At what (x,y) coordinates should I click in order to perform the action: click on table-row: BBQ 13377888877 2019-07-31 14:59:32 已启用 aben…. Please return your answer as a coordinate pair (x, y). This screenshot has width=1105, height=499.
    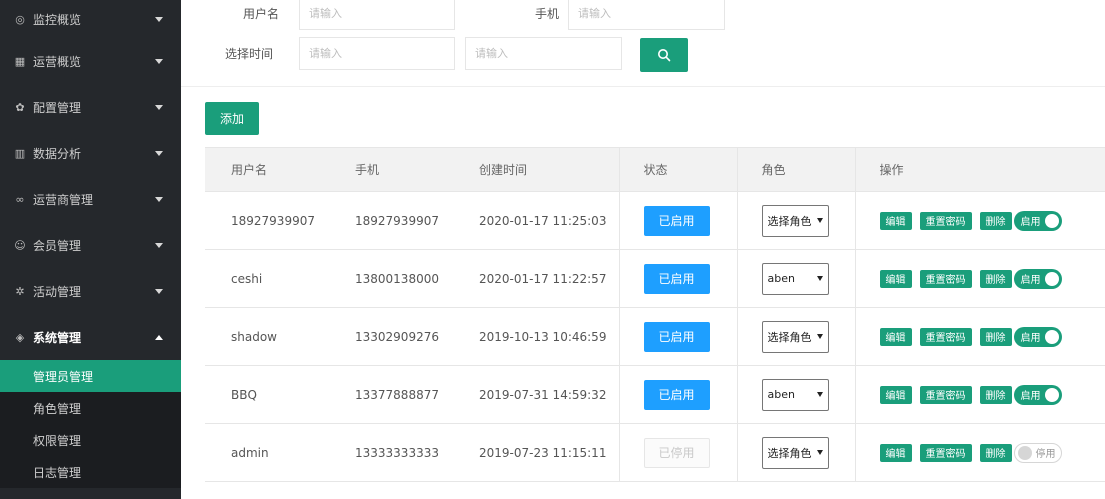
    Looking at the image, I should click on (655, 394).